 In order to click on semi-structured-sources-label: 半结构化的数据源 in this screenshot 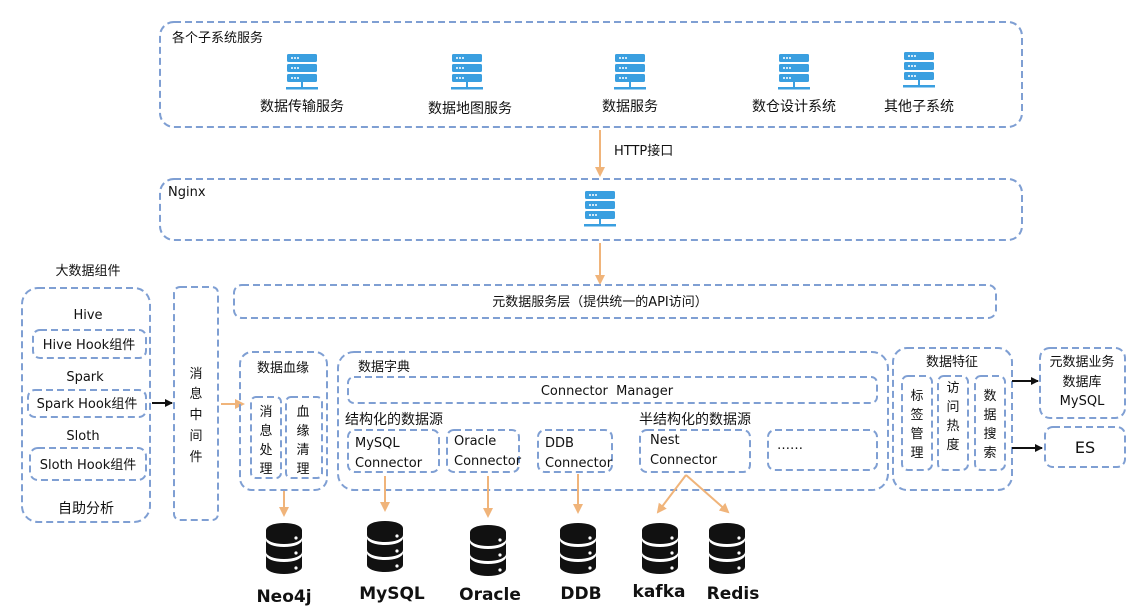, I will do `click(695, 420)`.